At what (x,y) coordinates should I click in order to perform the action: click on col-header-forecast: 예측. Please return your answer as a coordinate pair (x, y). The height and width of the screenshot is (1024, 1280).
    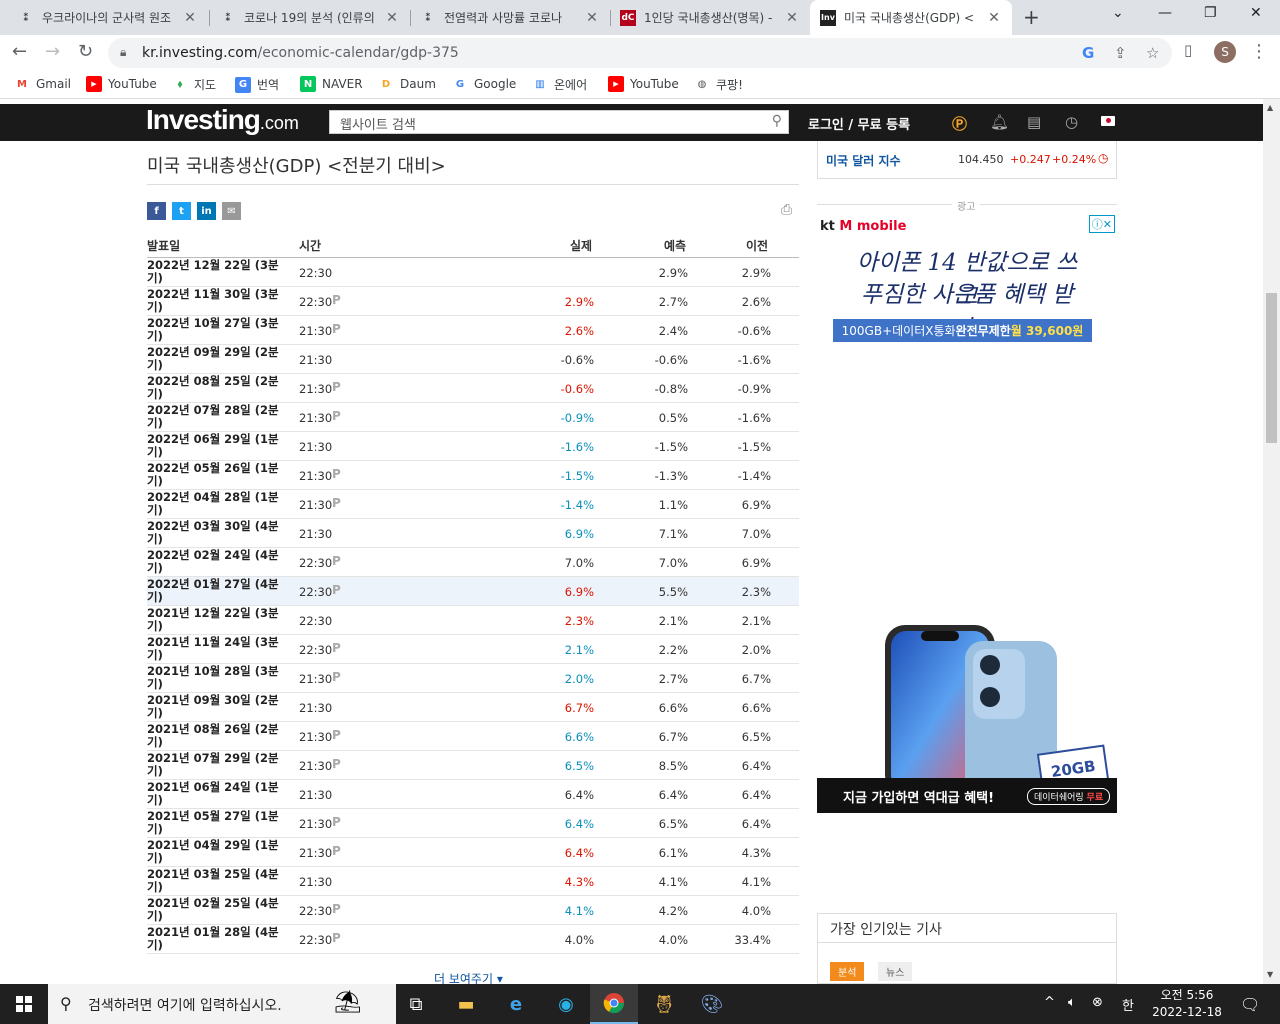
    Looking at the image, I should click on (675, 245).